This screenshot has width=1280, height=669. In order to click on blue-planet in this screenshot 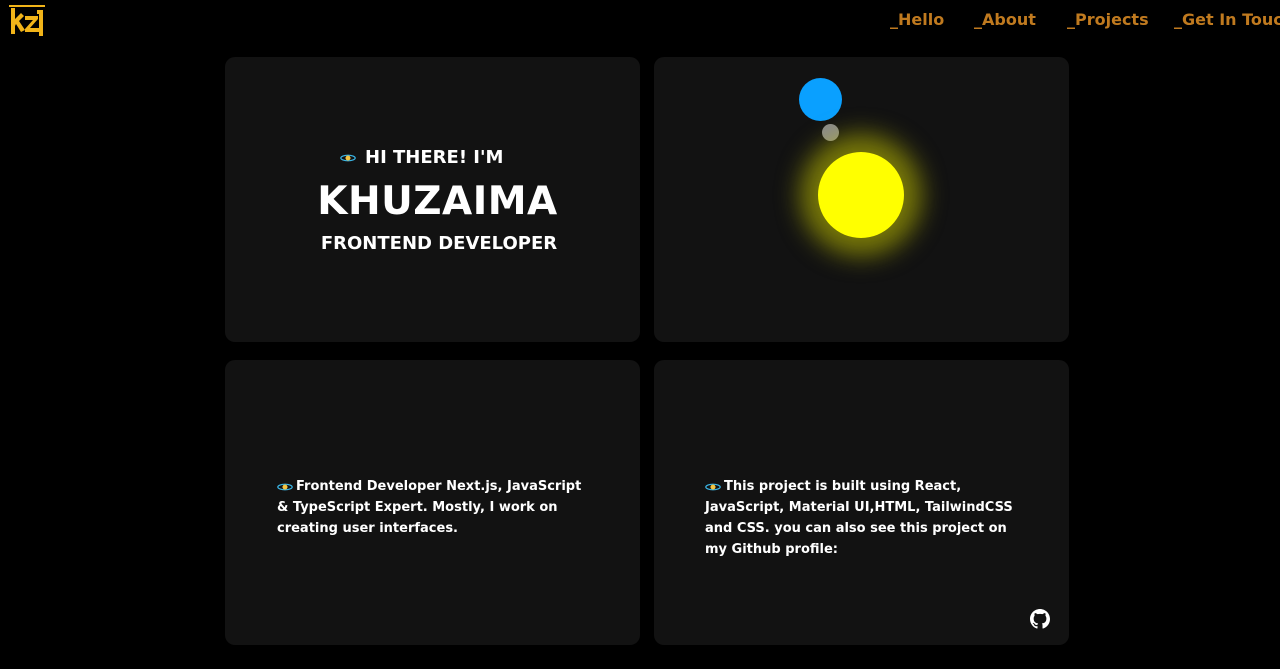, I will do `click(820, 99)`.